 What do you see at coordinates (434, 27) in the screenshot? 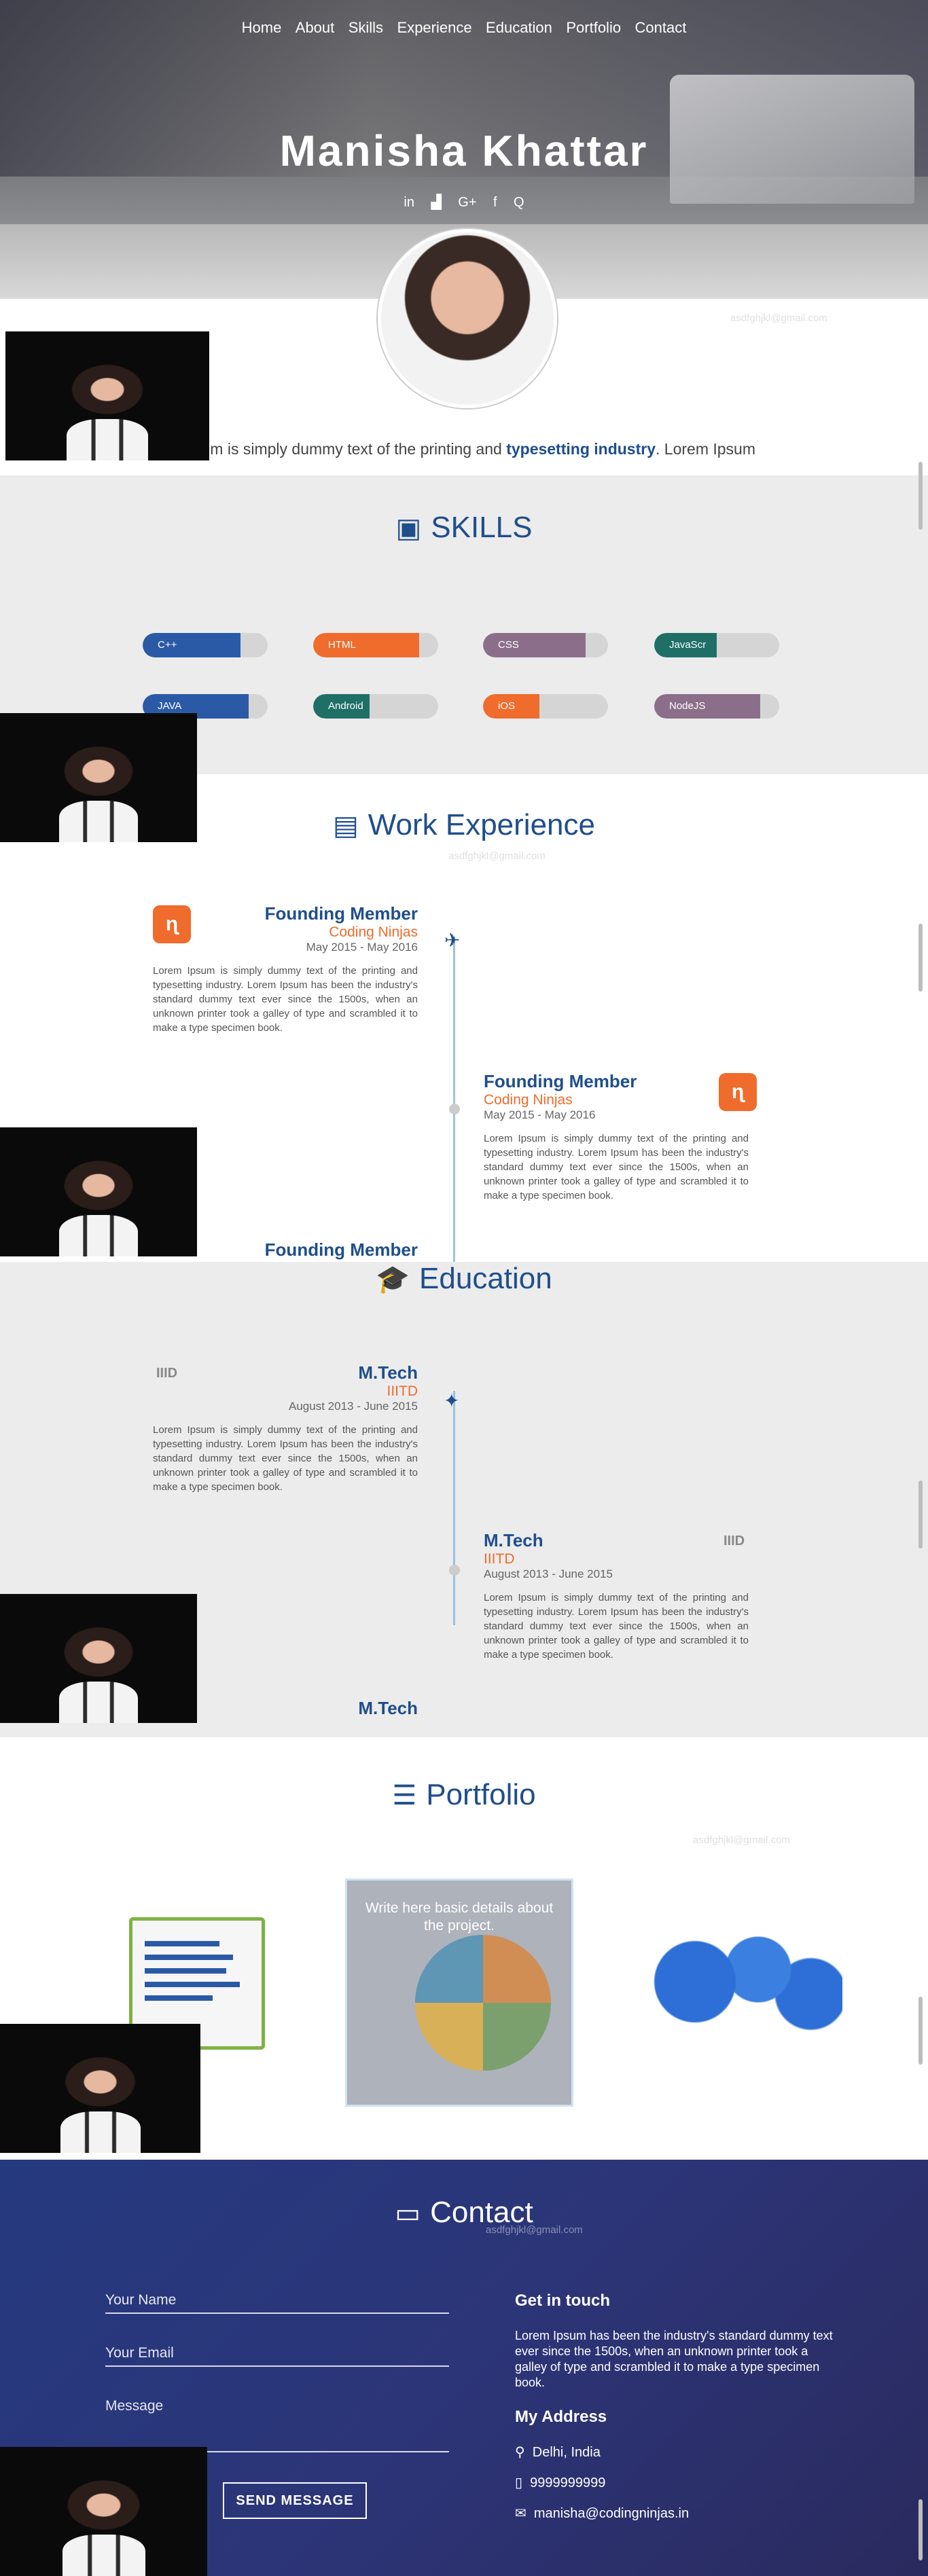
I see `nav-experience: Experience` at bounding box center [434, 27].